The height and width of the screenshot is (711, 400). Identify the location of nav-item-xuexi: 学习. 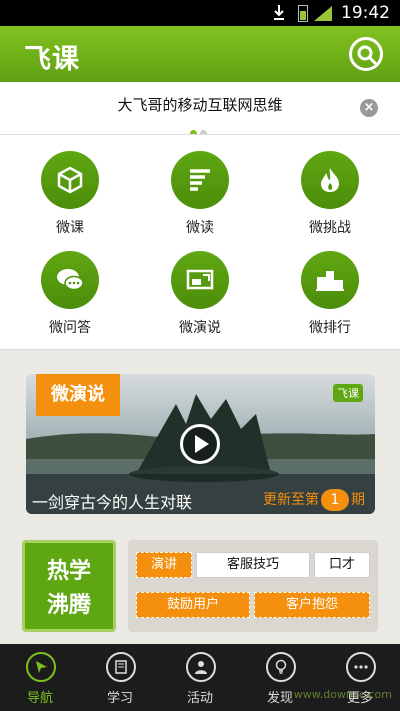
(120, 677).